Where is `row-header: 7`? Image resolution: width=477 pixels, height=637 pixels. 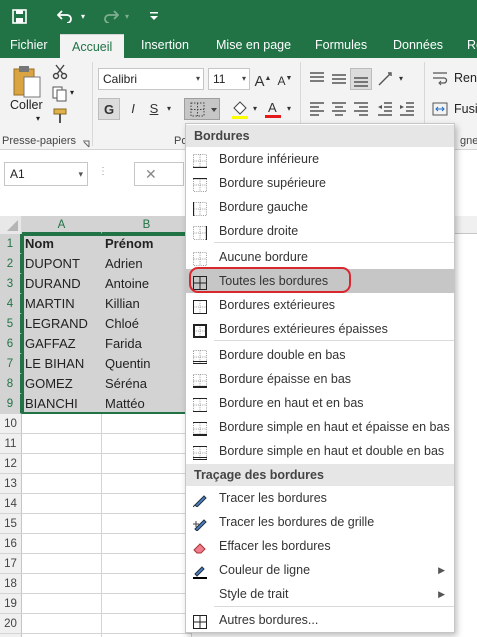
row-header: 7 is located at coordinates (11, 364).